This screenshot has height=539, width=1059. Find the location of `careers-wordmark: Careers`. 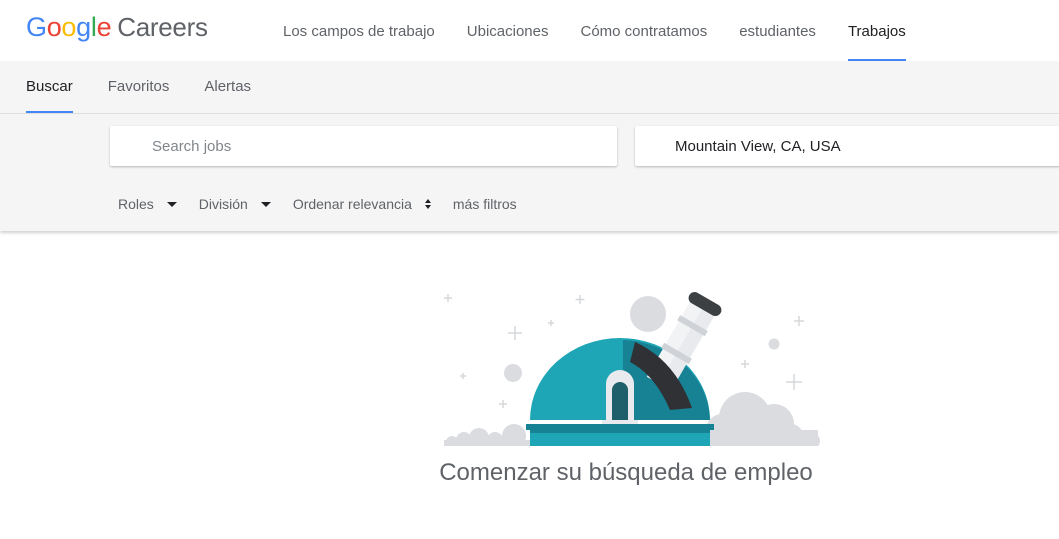

careers-wordmark: Careers is located at coordinates (162, 27).